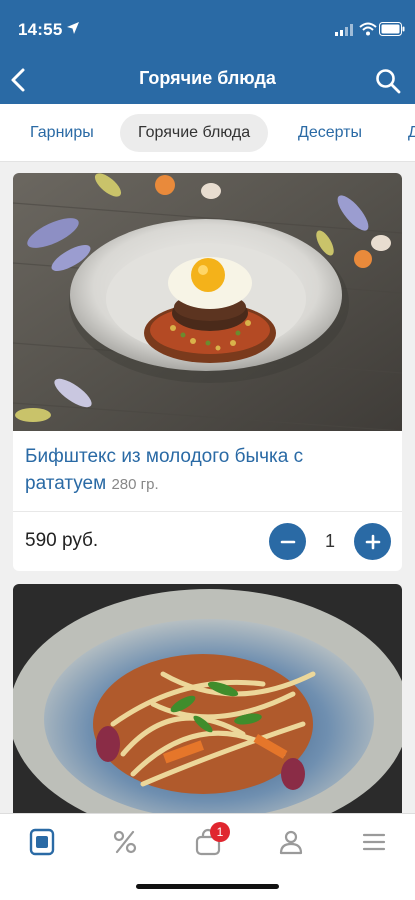  Describe the element at coordinates (73, 28) in the screenshot. I see `location-arrow-icon` at that location.